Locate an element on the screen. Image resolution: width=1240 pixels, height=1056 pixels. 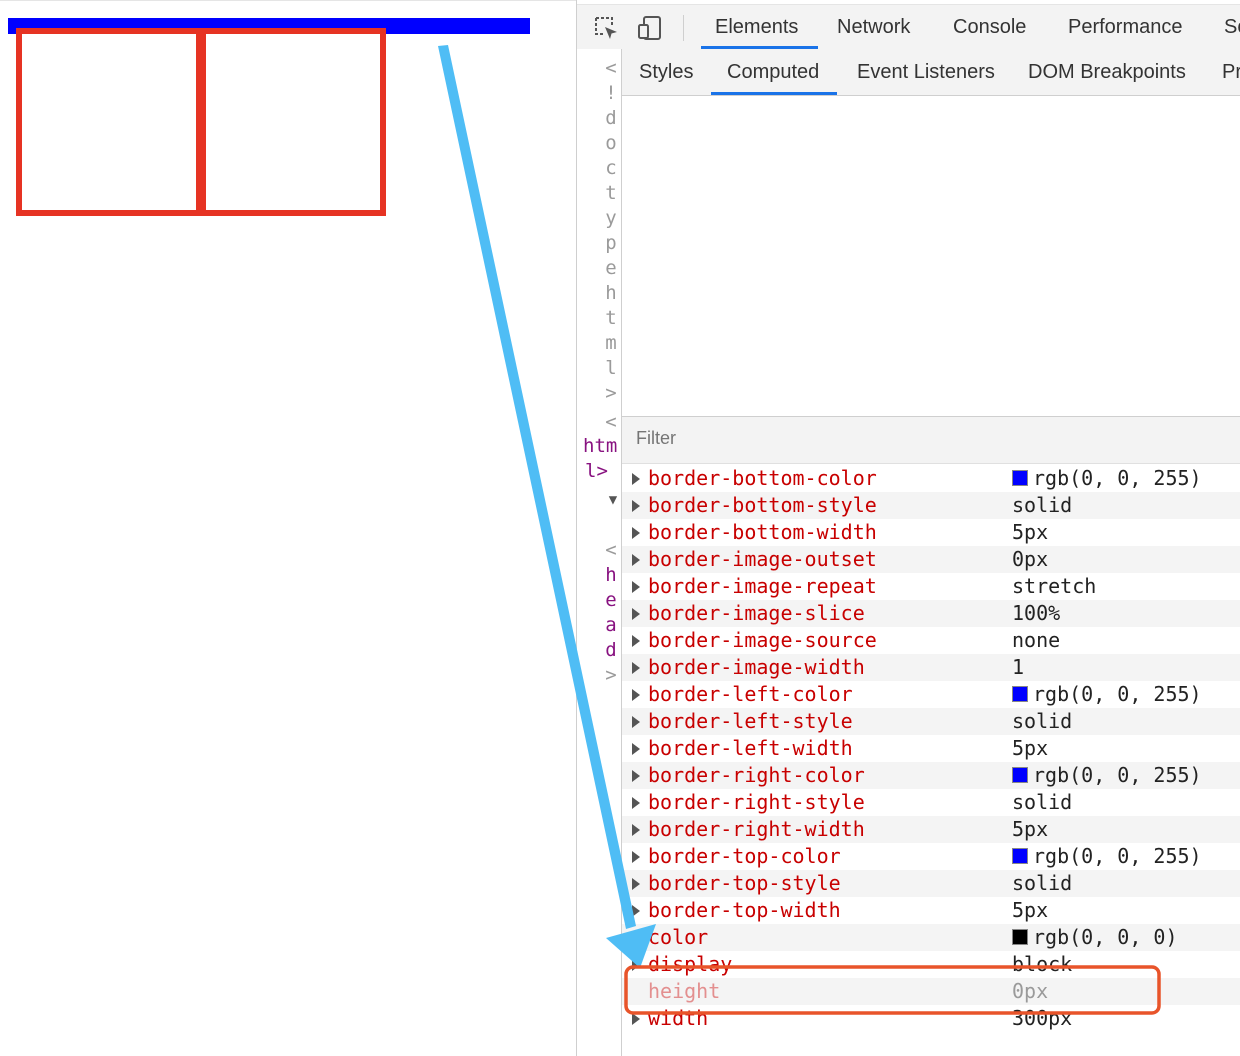
computed-property-row: border-bottom-width 5px is located at coordinates (931, 532).